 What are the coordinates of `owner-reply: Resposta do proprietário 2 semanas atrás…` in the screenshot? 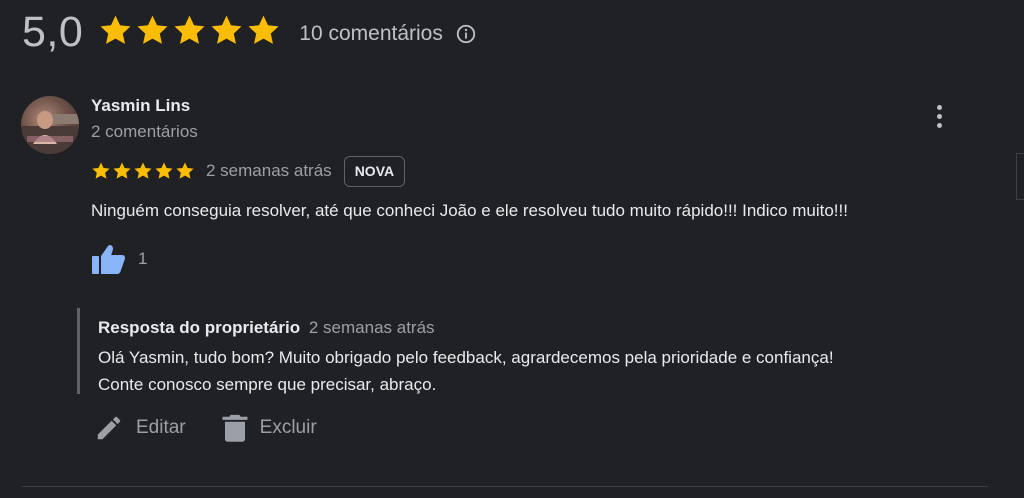 It's located at (517, 351).